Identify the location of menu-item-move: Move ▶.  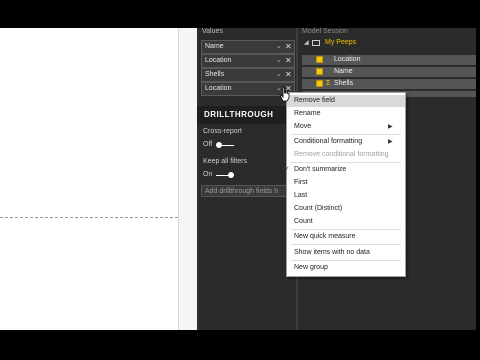
(346, 127).